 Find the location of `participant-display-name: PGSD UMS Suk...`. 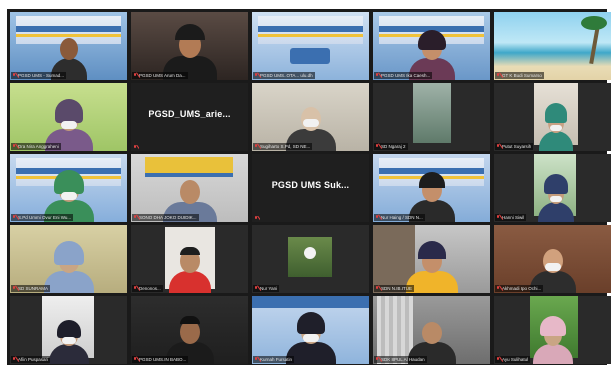

participant-display-name: PGSD UMS Suk... is located at coordinates (310, 185).